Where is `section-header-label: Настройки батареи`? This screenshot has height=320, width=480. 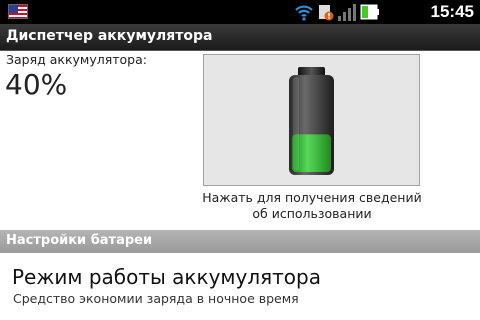
section-header-label: Настройки батареи is located at coordinates (79, 240).